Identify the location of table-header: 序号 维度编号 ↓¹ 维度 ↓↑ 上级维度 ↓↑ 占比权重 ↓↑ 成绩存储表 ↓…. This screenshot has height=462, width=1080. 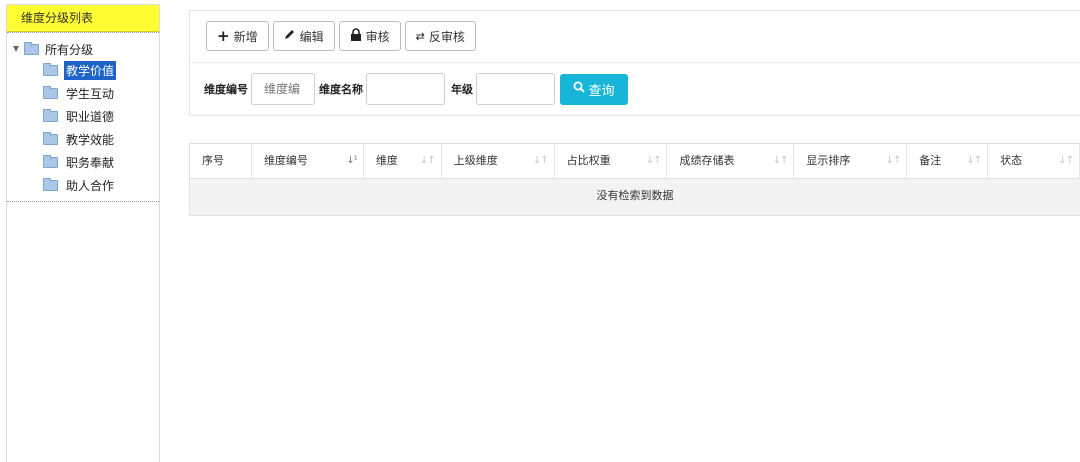
(635, 161).